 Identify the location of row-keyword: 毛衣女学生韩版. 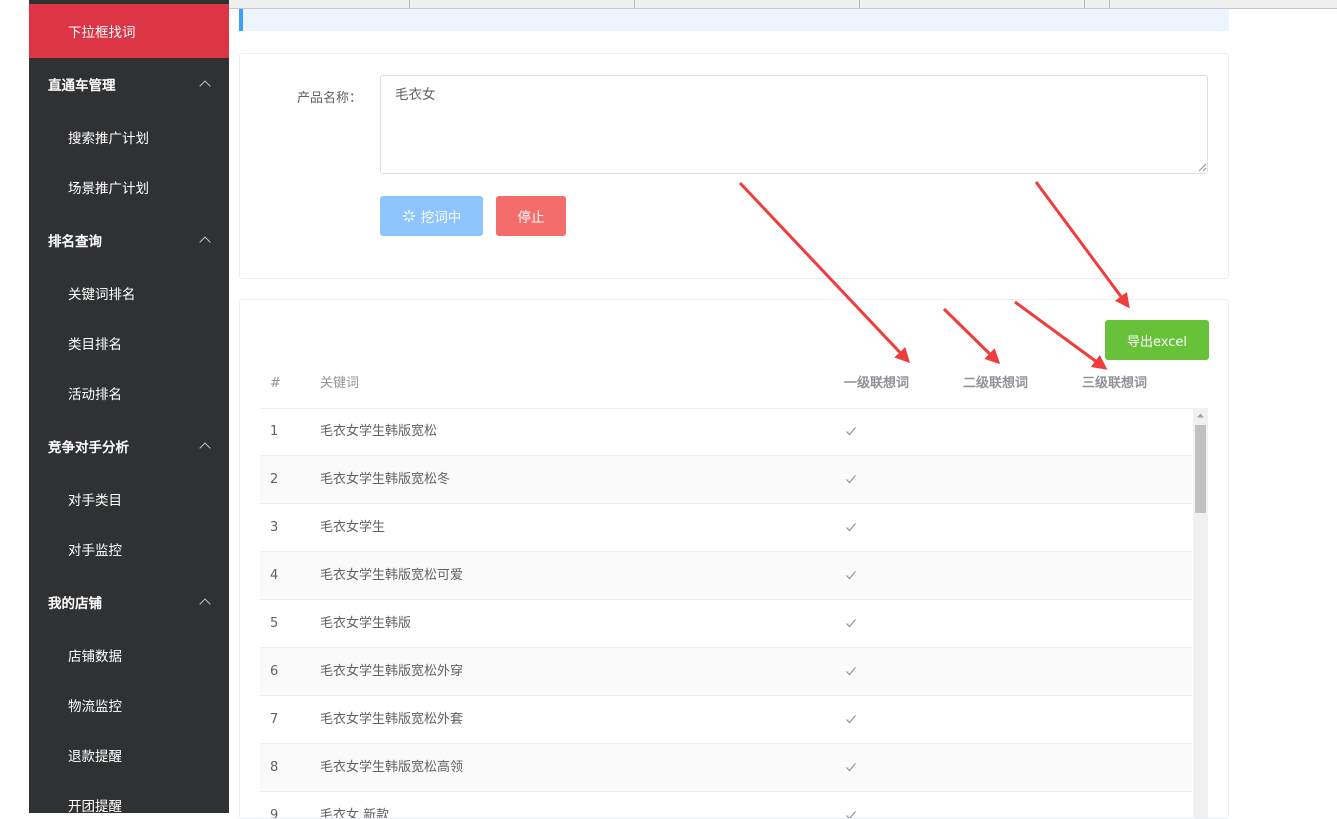
(366, 623).